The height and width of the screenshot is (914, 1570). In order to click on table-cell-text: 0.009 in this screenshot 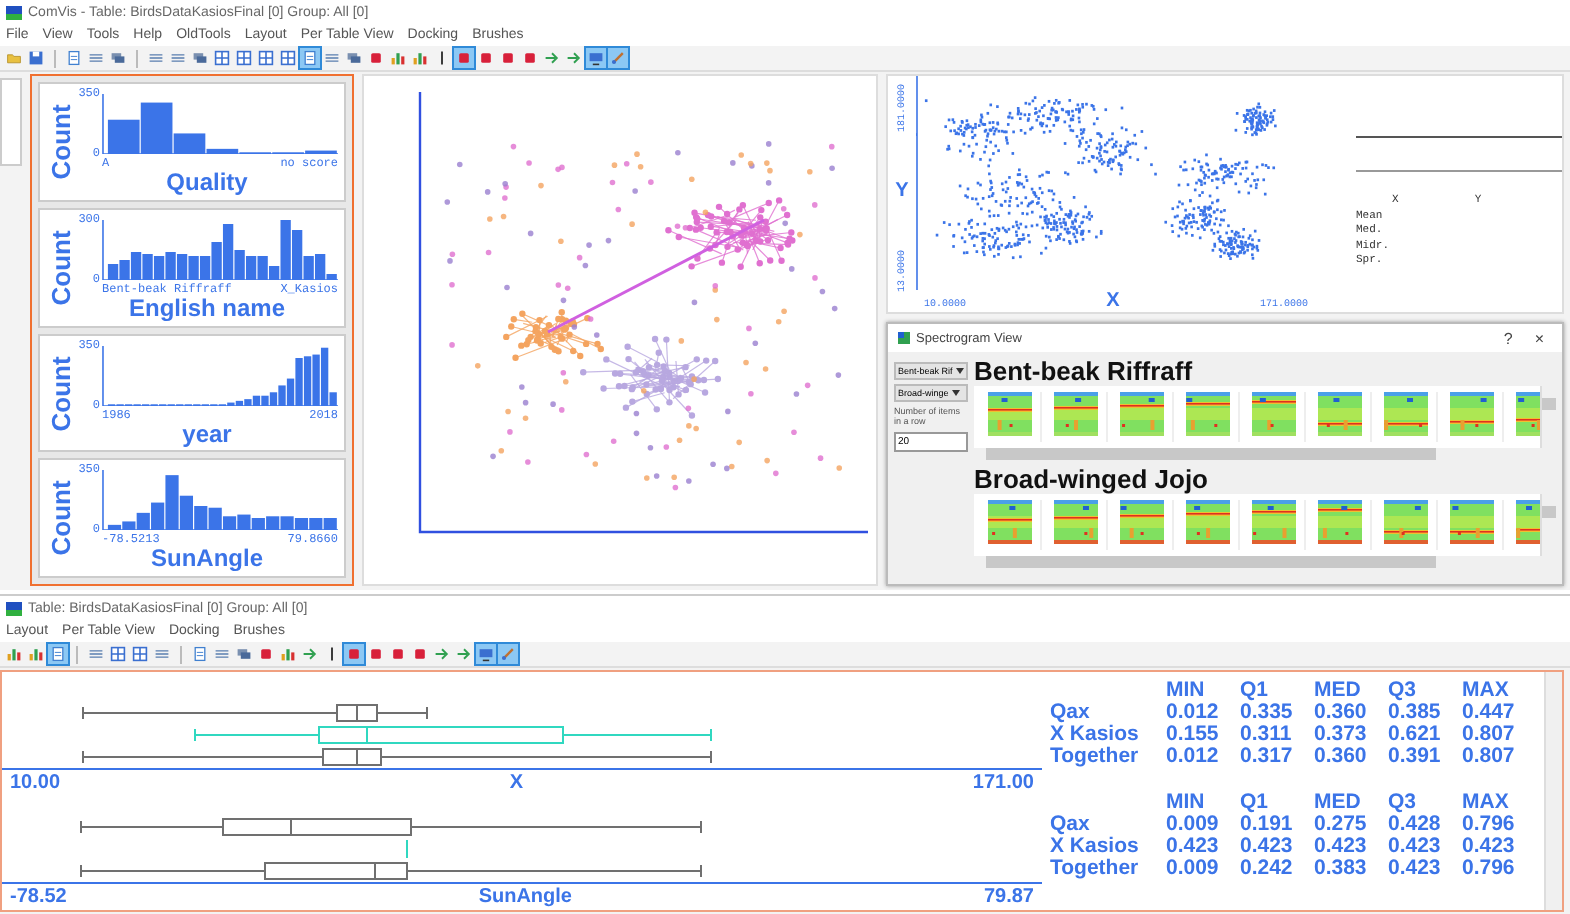, I will do `click(1193, 825)`.